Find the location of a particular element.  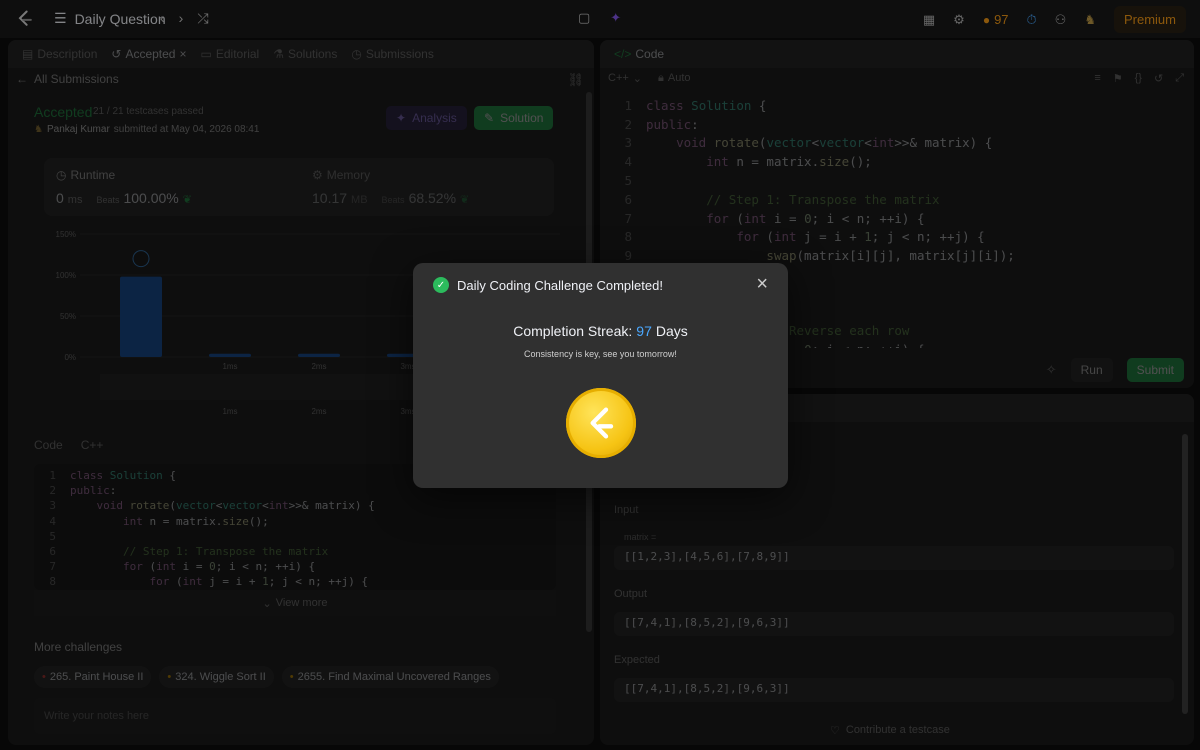

modal-title: Daily Coding Challenge Completed! is located at coordinates (560, 285).